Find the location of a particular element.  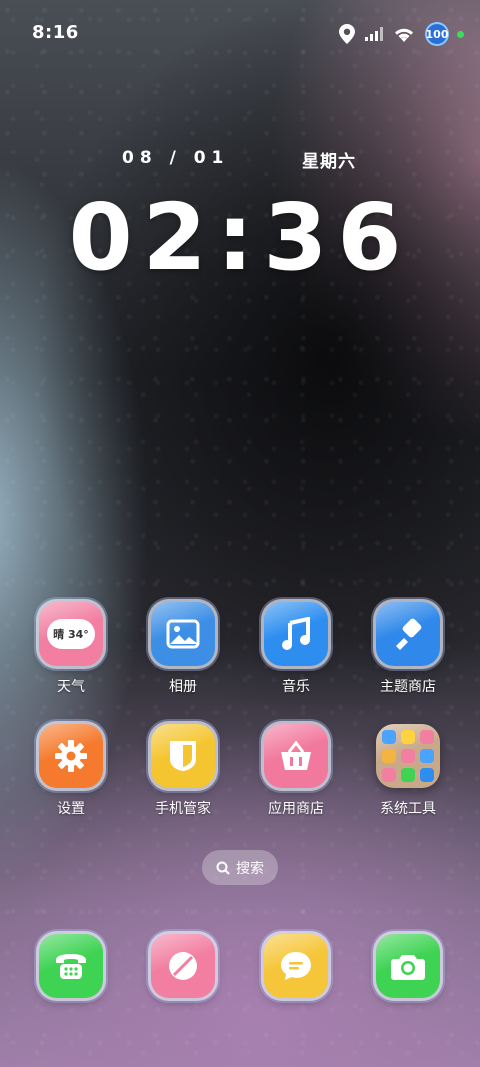

lock-date: 08 / 01 is located at coordinates (176, 158).